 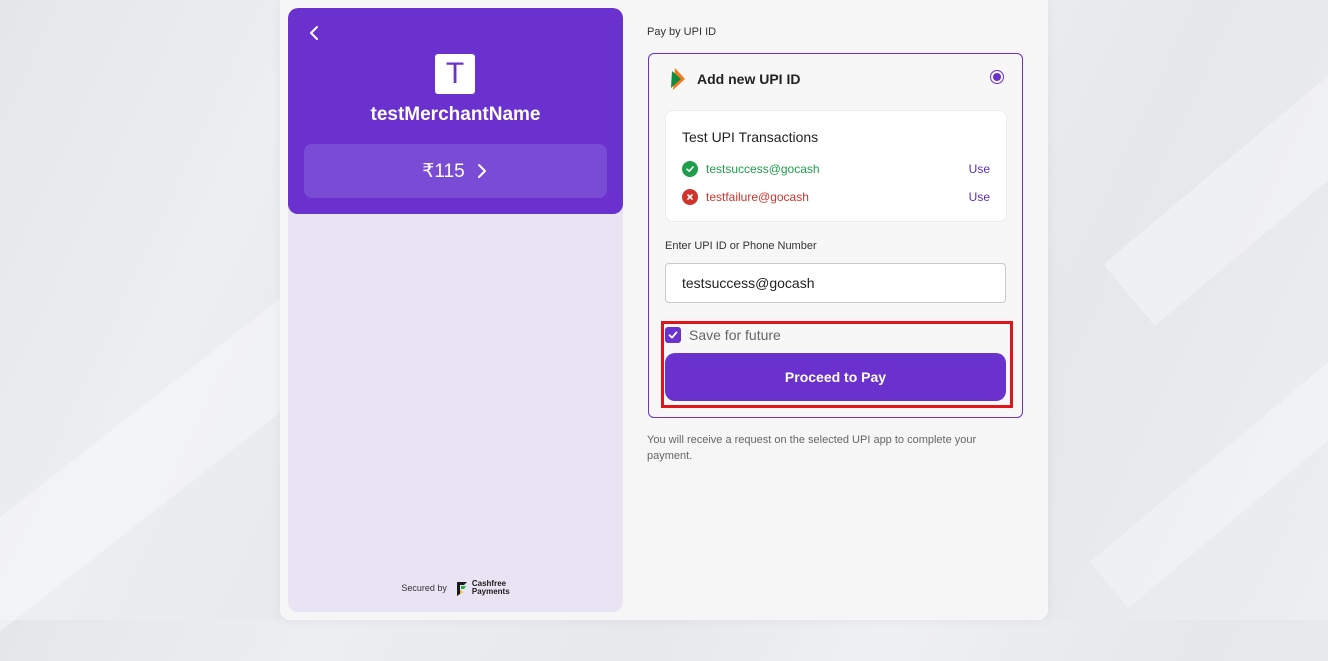 I want to click on save-for-future-checkbox: Save for future, so click(x=723, y=335).